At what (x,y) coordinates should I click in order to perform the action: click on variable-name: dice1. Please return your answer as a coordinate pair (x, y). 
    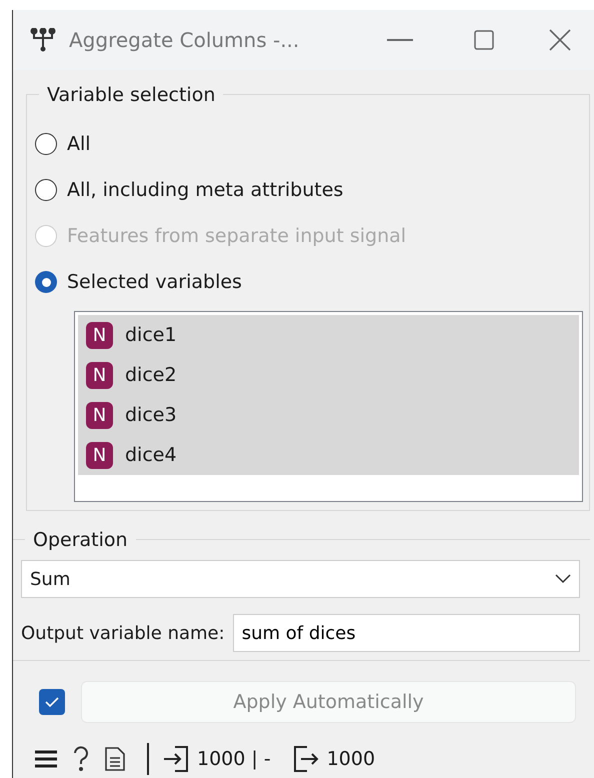
    Looking at the image, I should click on (151, 335).